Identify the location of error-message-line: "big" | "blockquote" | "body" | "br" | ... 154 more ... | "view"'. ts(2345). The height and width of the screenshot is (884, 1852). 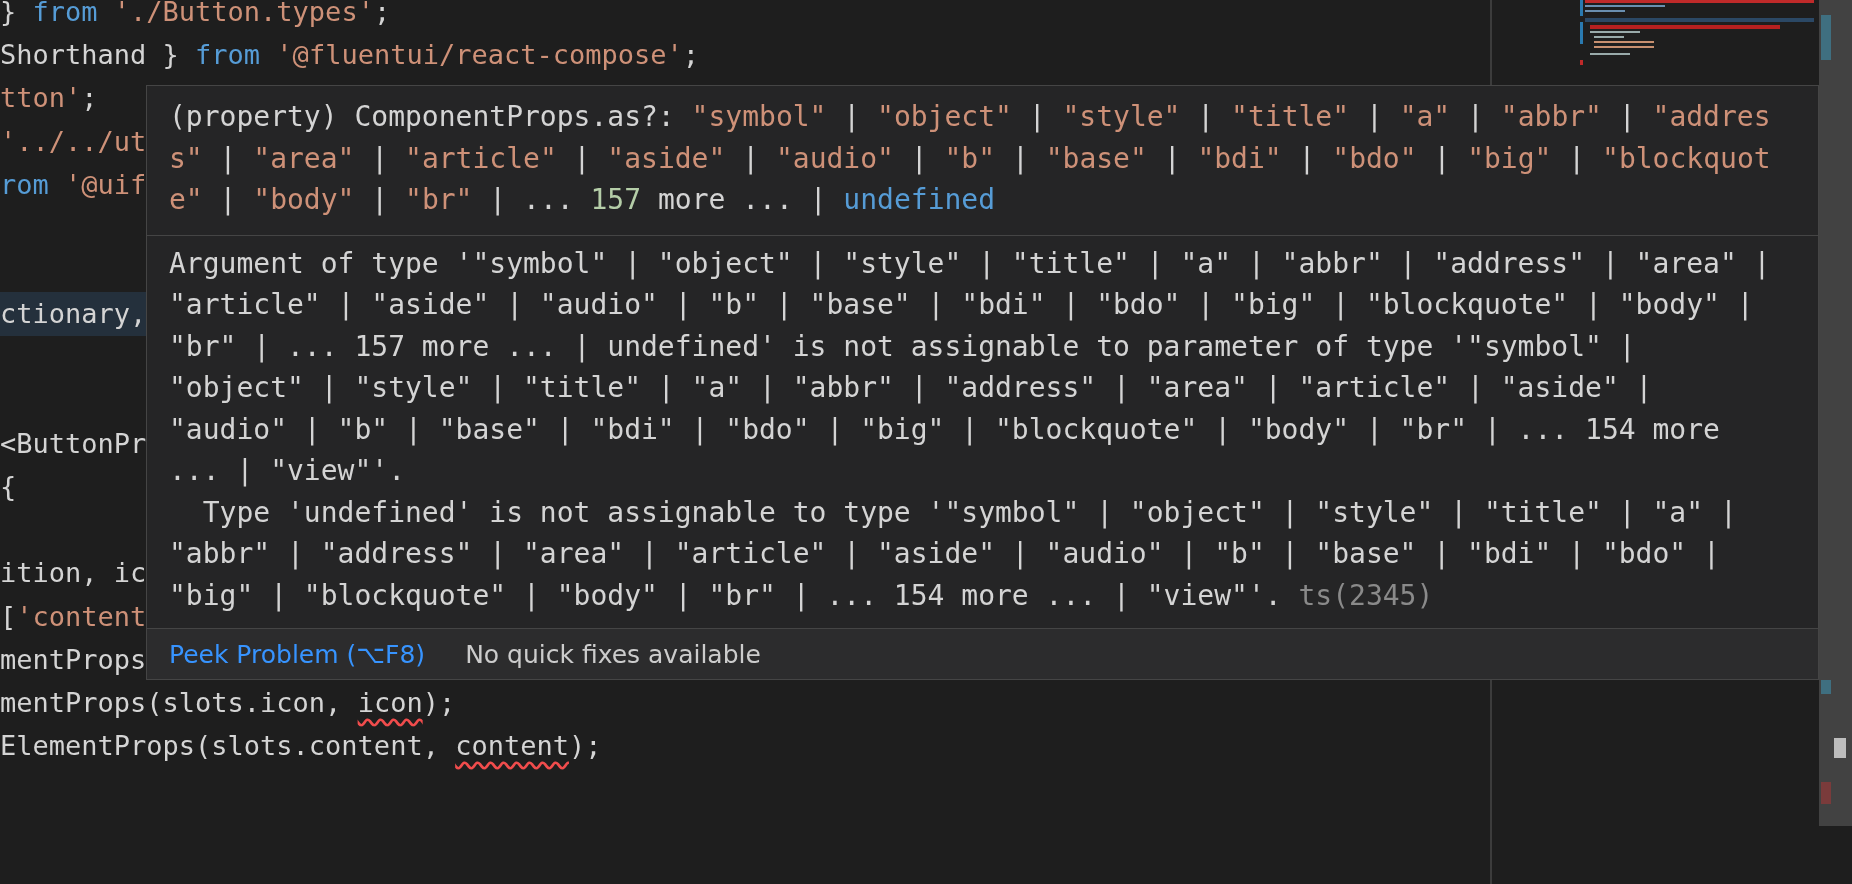
(802, 595).